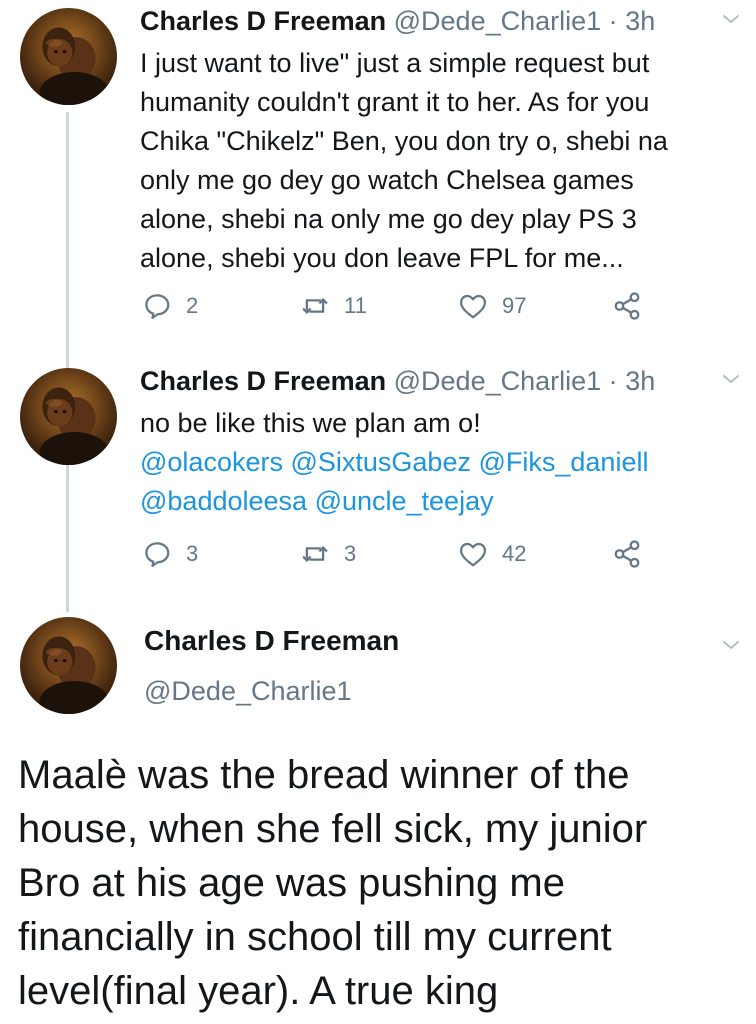 Image resolution: width=756 pixels, height=1024 pixels. What do you see at coordinates (333, 306) in the screenshot?
I see `retweet-button: 11` at bounding box center [333, 306].